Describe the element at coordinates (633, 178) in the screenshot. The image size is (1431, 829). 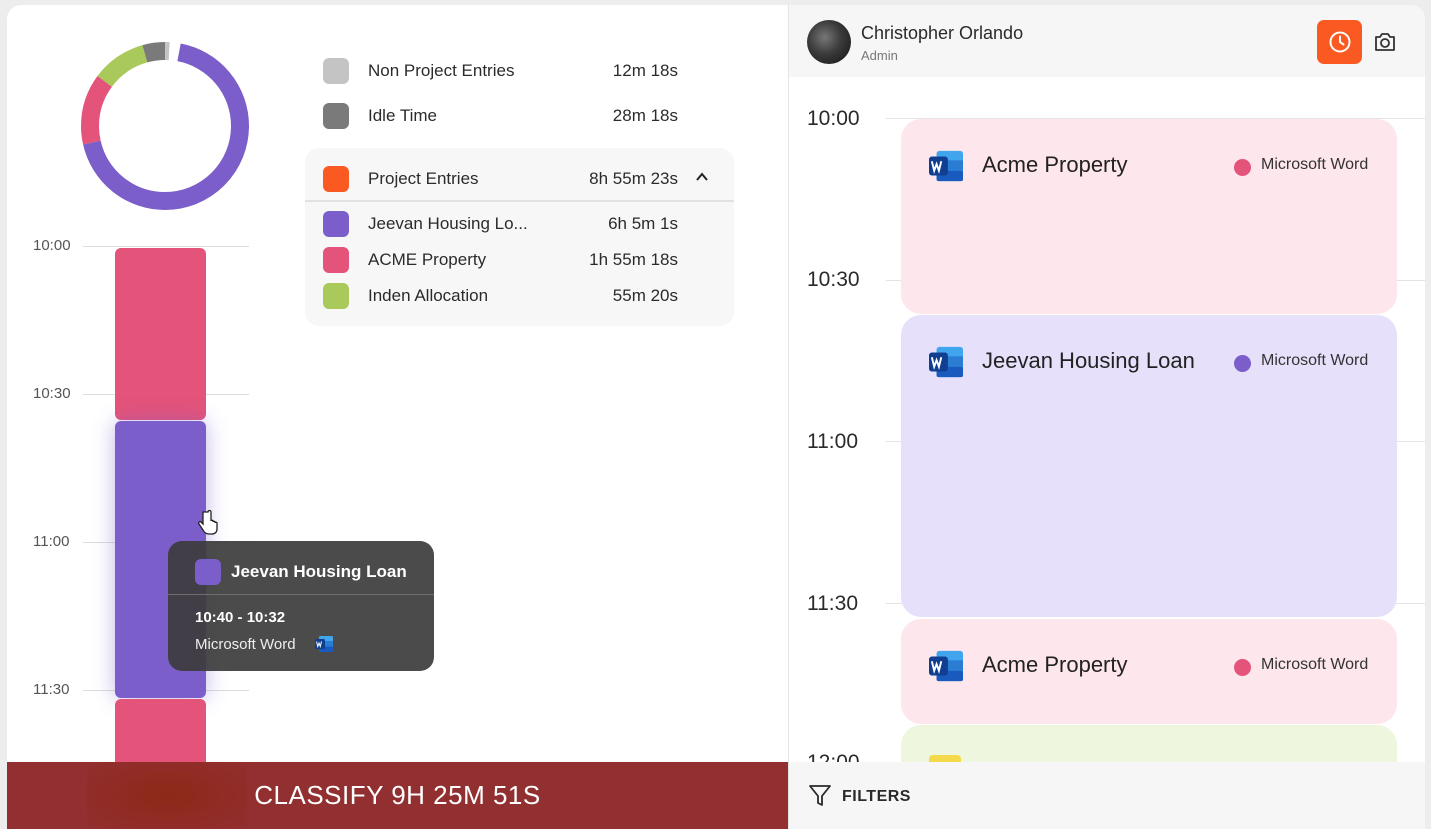
I see `project-entries-value: 8h 55m 23s` at that location.